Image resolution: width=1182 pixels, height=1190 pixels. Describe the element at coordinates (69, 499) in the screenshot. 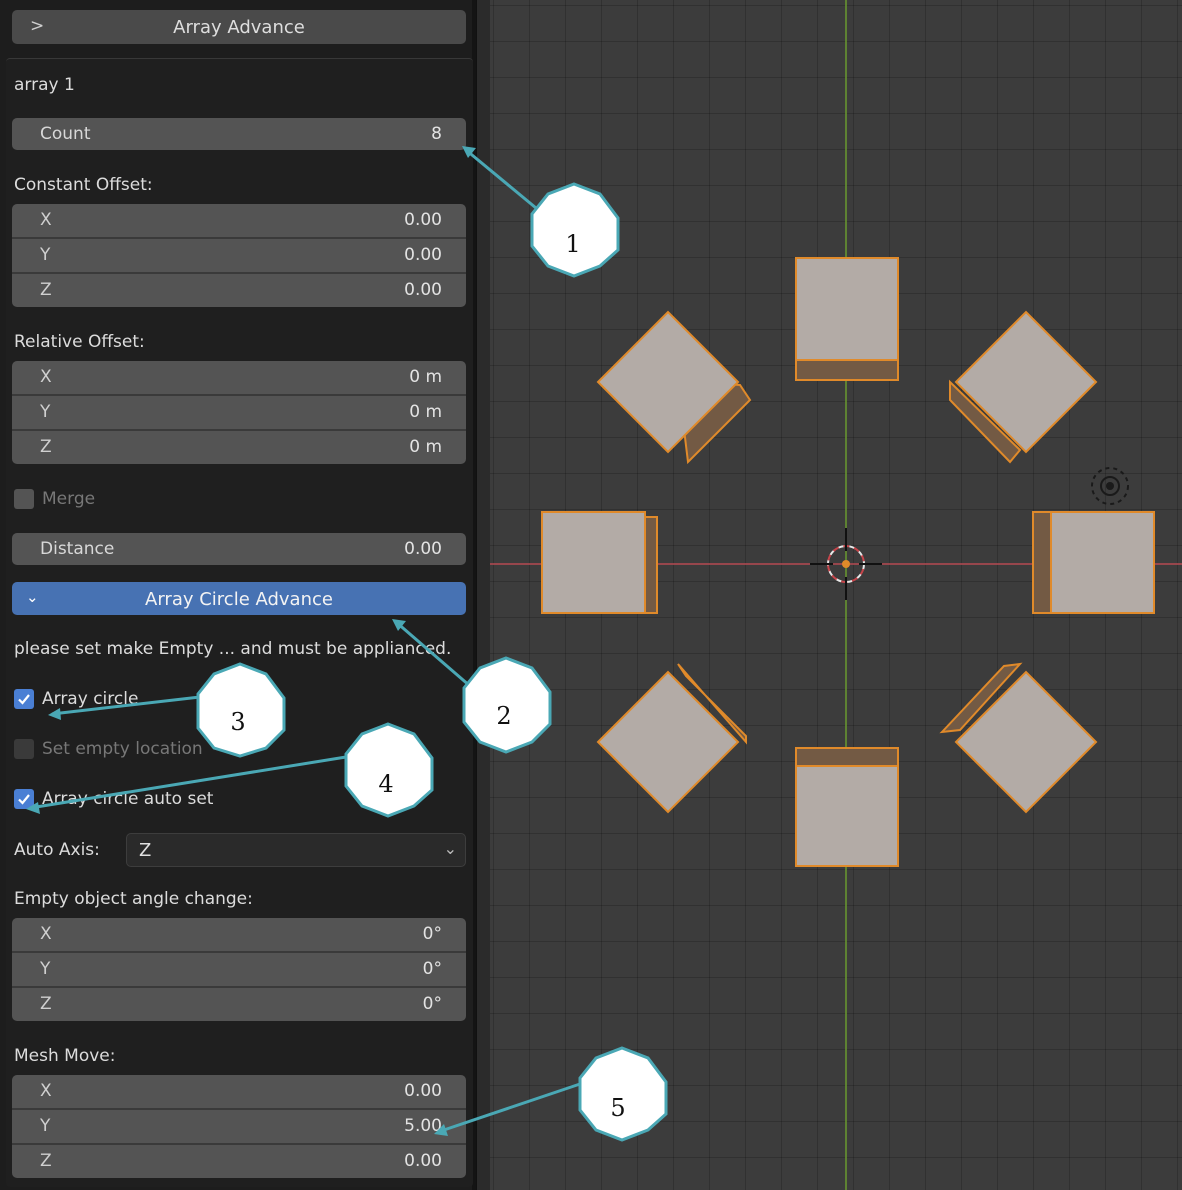

I see `merge-label: Merge` at that location.